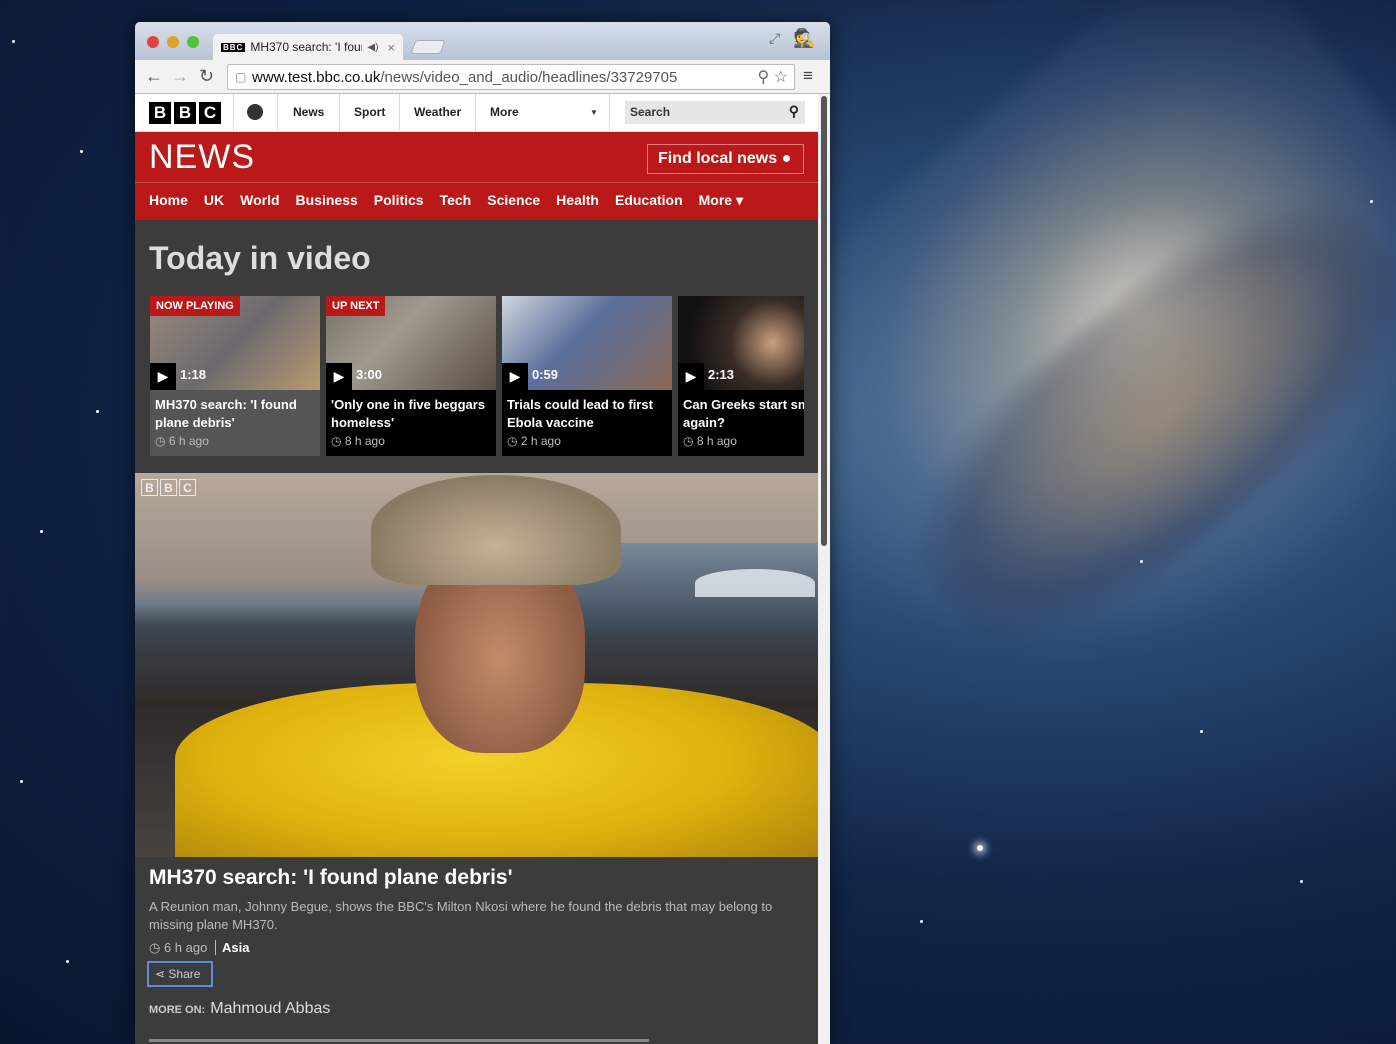 The image size is (1396, 1044). Describe the element at coordinates (180, 76) in the screenshot. I see `forward-button: →` at that location.